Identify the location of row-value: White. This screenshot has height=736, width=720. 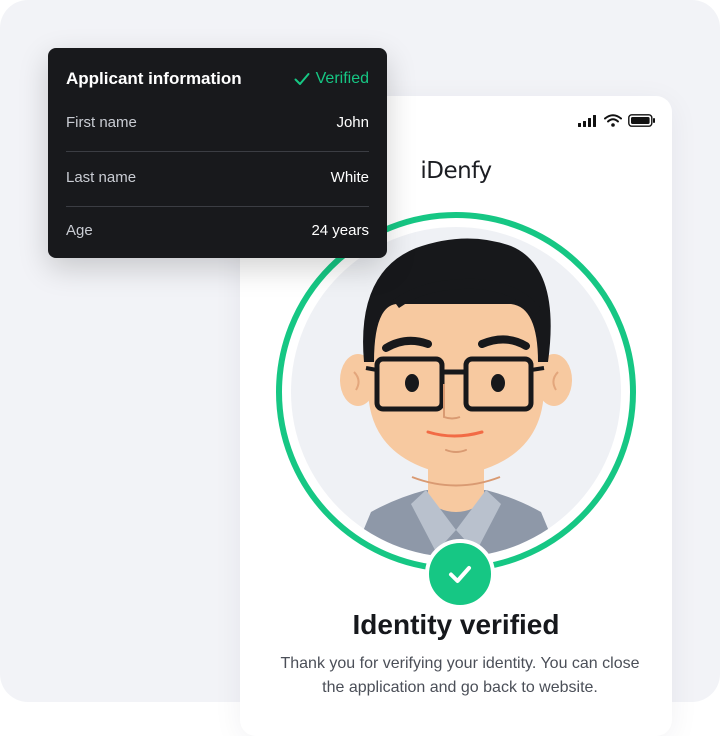
(349, 177).